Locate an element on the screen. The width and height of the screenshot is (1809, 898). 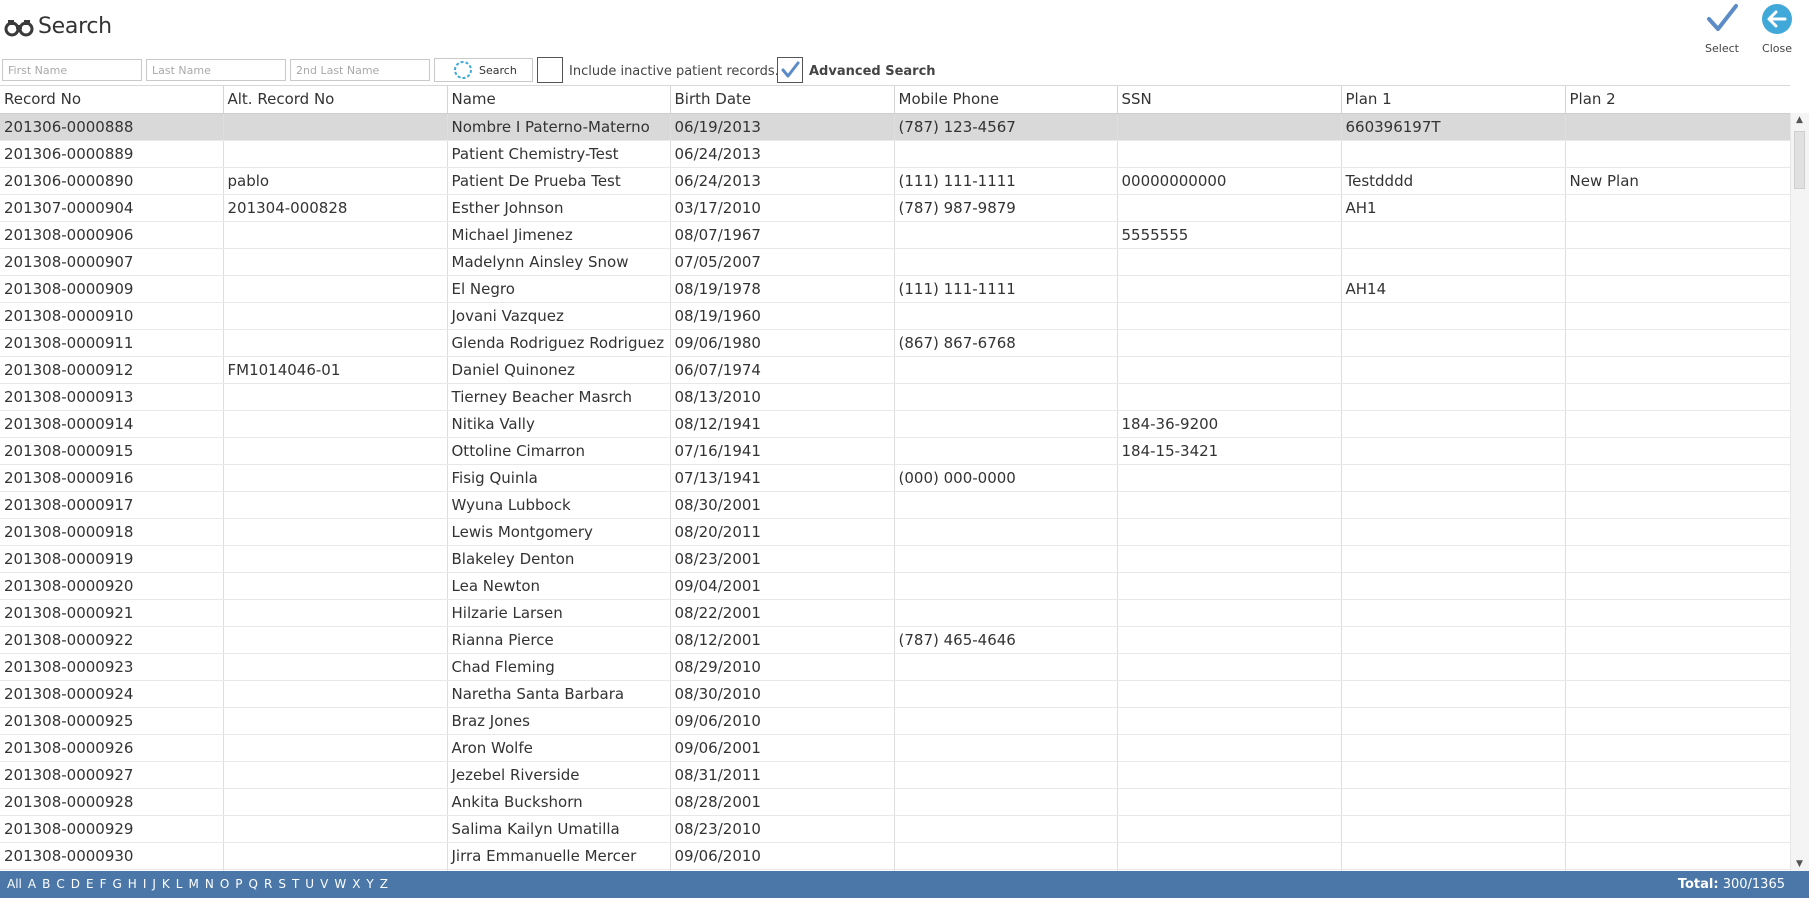
alphabet-filter-letter: V is located at coordinates (324, 884).